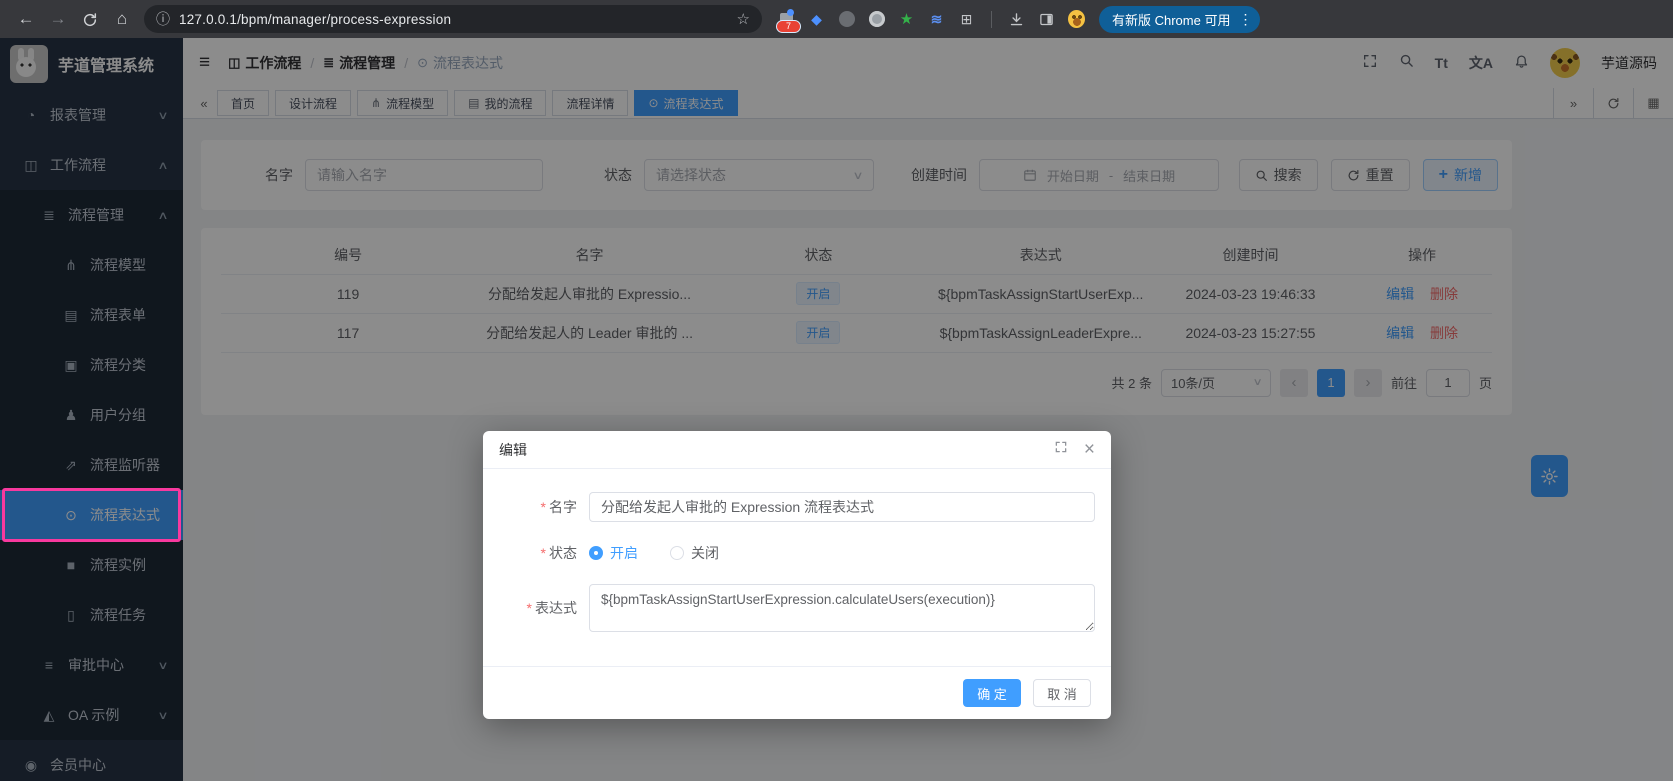 The height and width of the screenshot is (781, 1673). What do you see at coordinates (315, 19) in the screenshot?
I see `url-text: 127.0.0.1/bpm/manager/process-expression` at bounding box center [315, 19].